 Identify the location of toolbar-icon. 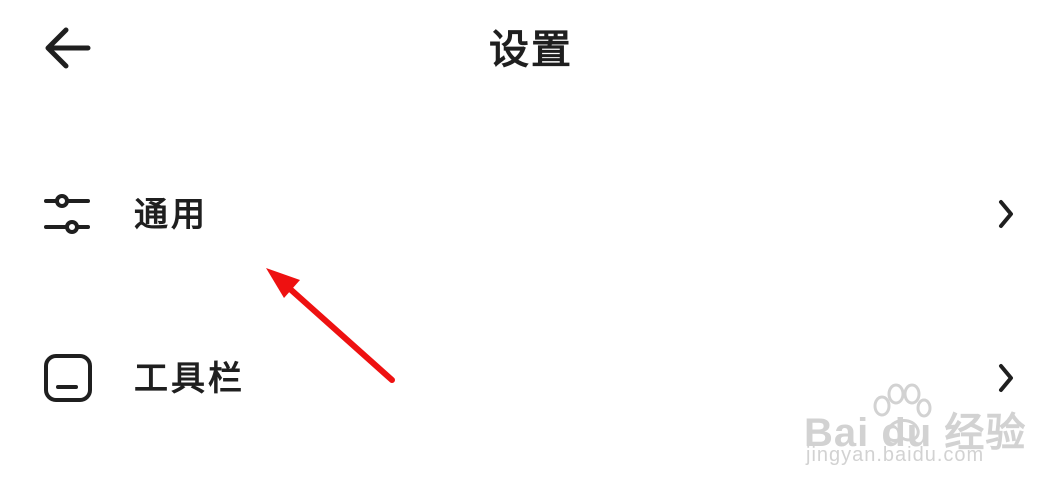
(68, 378).